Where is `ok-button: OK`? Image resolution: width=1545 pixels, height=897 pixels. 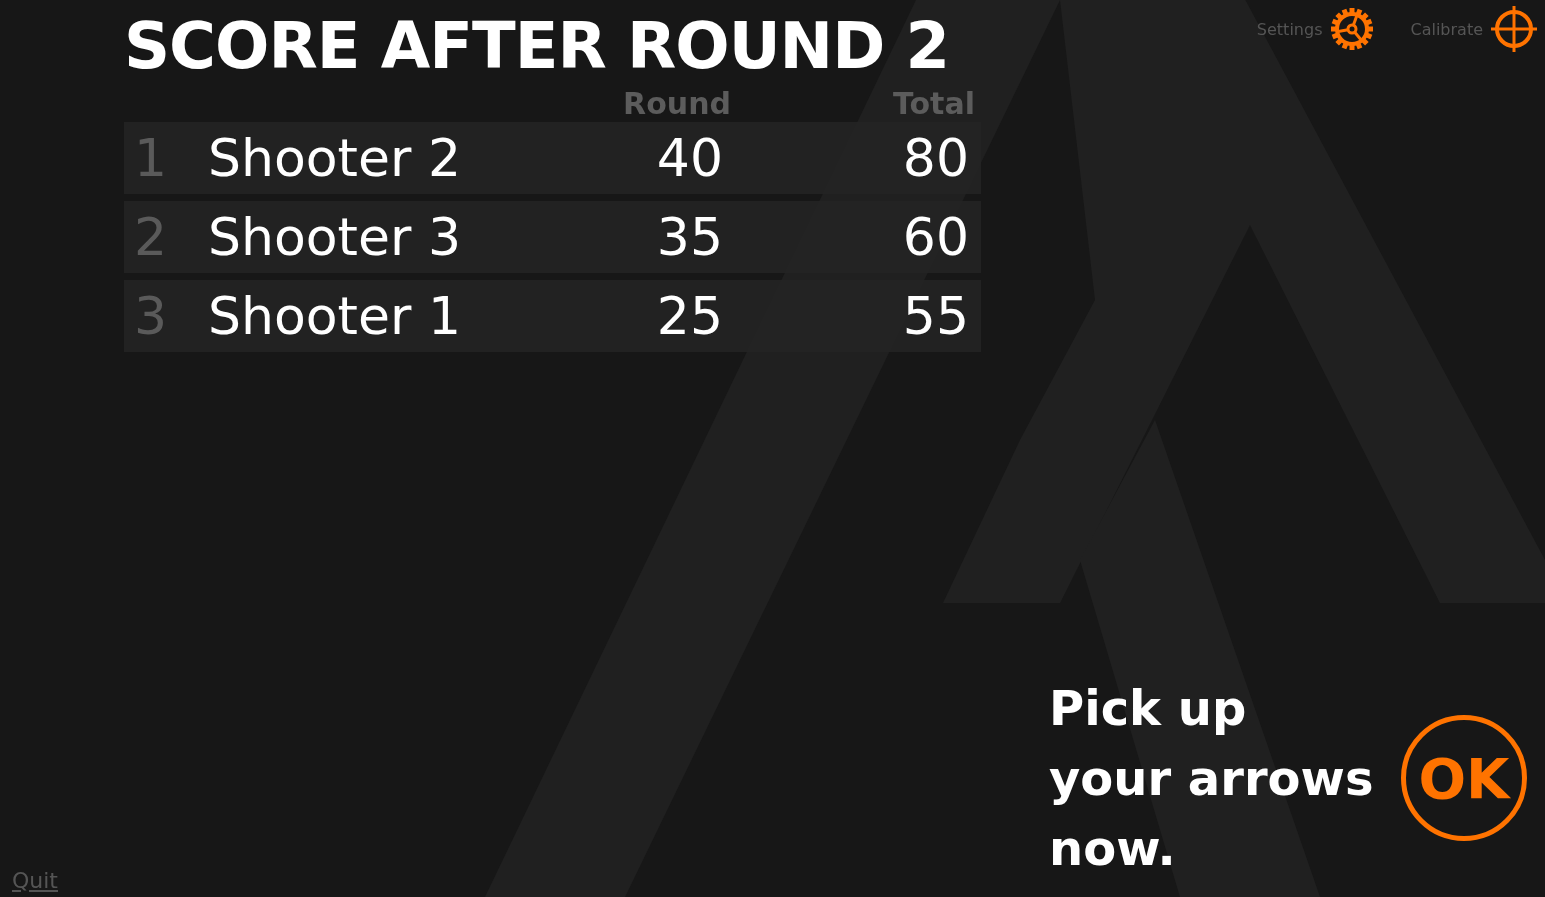 ok-button: OK is located at coordinates (1464, 778).